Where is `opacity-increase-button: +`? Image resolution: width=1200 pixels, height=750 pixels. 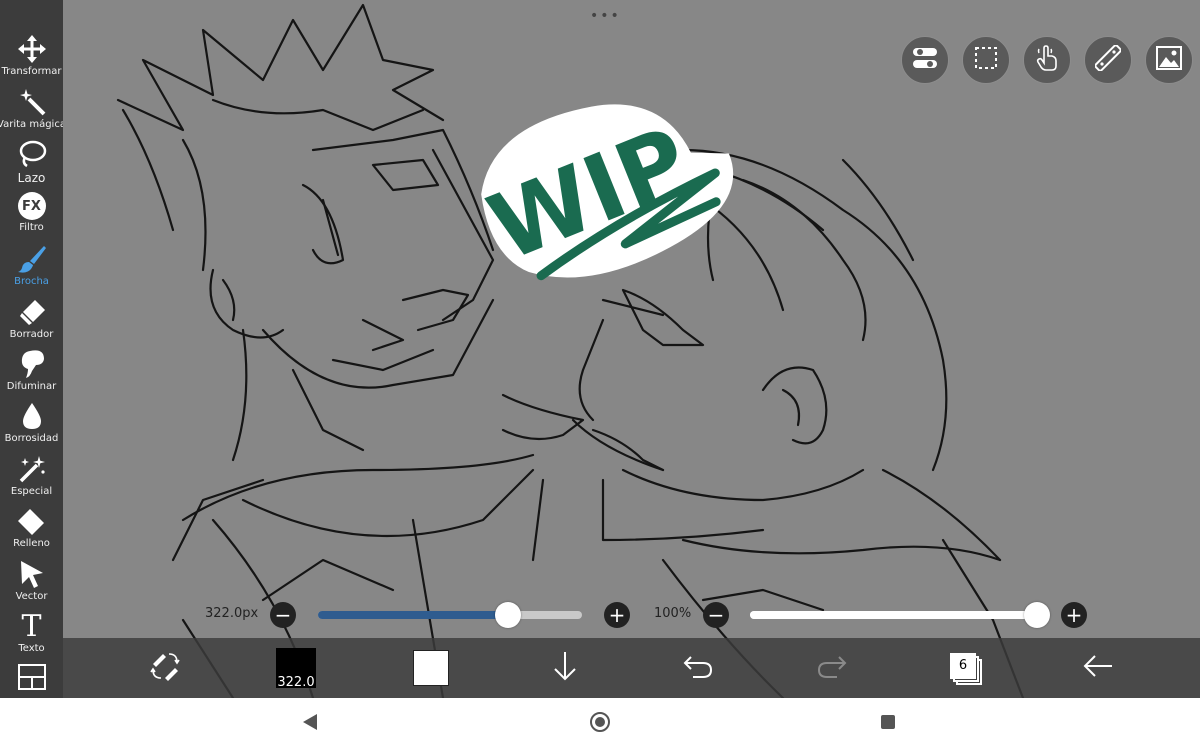 opacity-increase-button: + is located at coordinates (1074, 615).